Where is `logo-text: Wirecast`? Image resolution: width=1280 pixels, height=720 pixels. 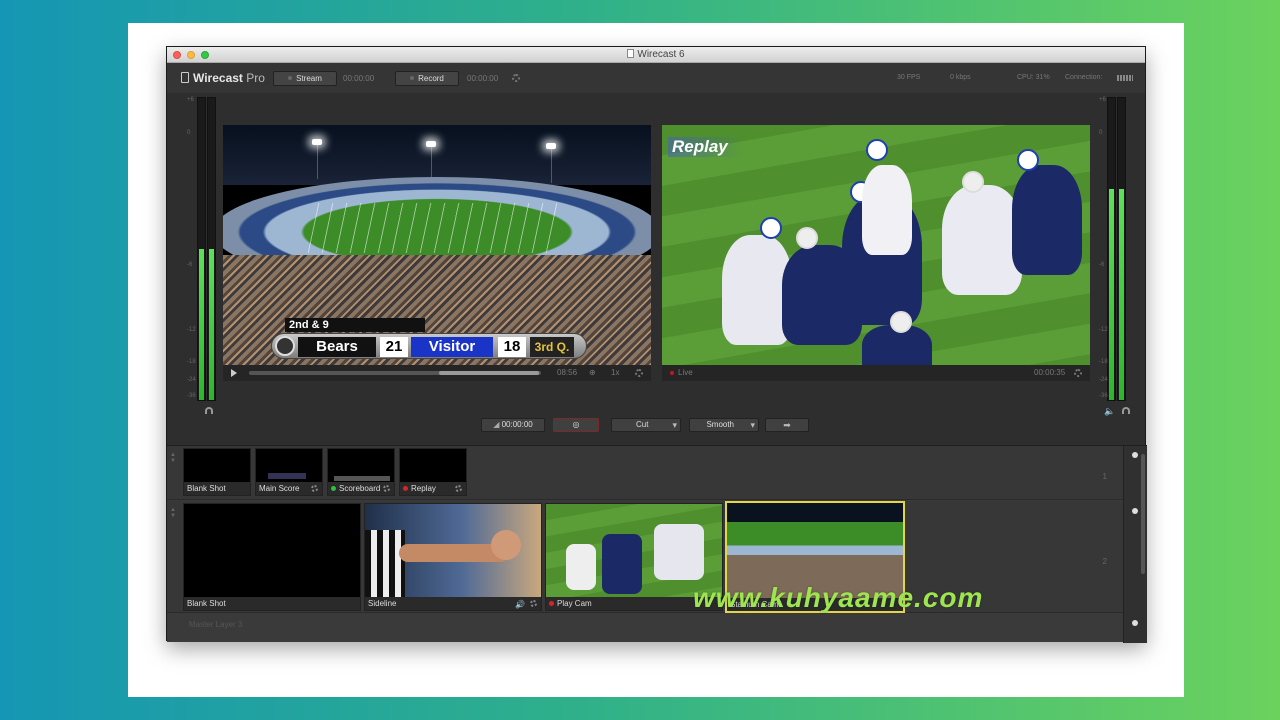 logo-text: Wirecast is located at coordinates (218, 78).